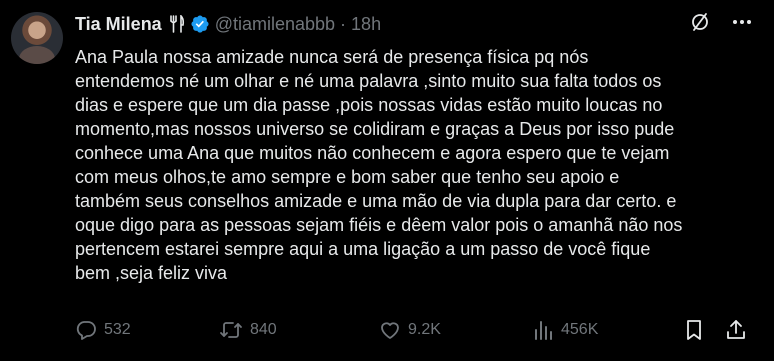 Image resolution: width=774 pixels, height=361 pixels. Describe the element at coordinates (721, 22) in the screenshot. I see `tweet-top-actions` at that location.